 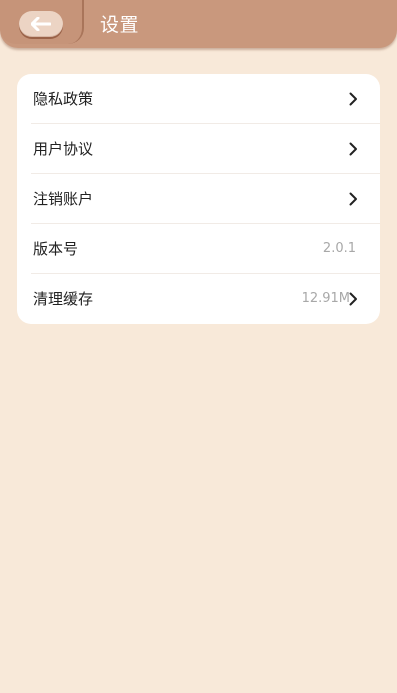 I want to click on back-button-container, so click(x=42, y=22).